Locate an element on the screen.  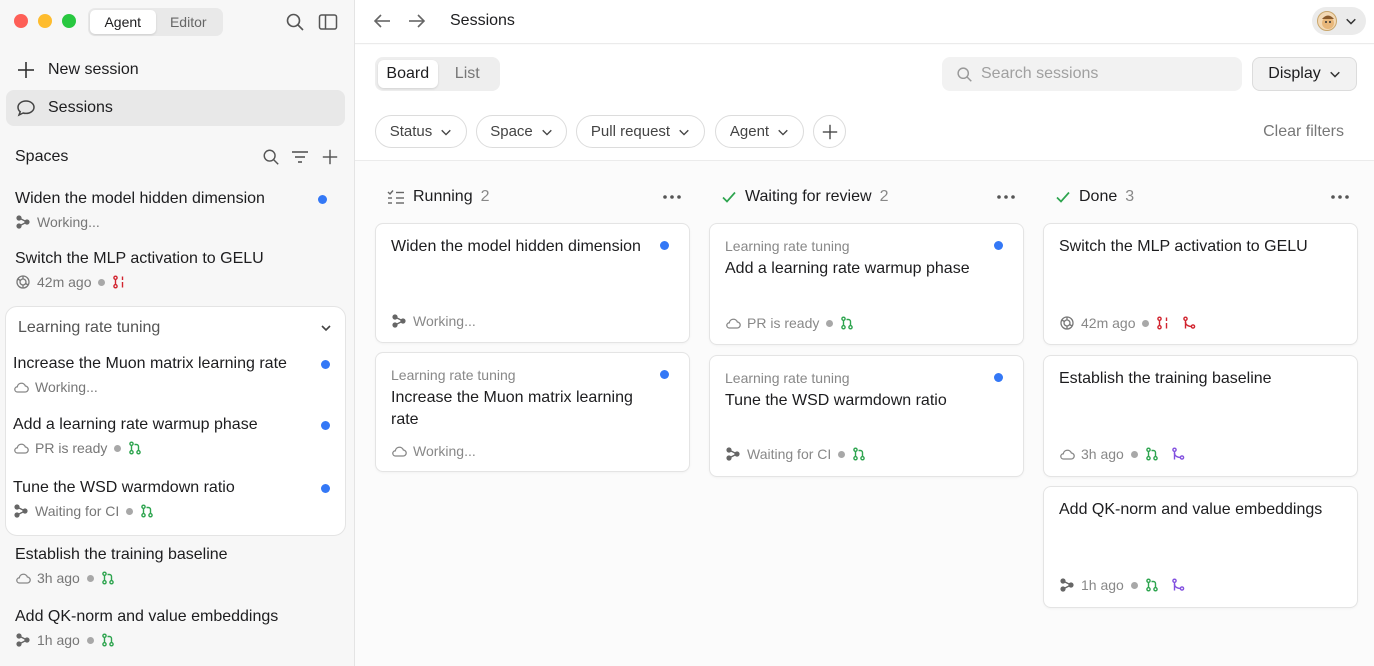
session-card: Establish the training baseline 3h ago is located at coordinates (1200, 416).